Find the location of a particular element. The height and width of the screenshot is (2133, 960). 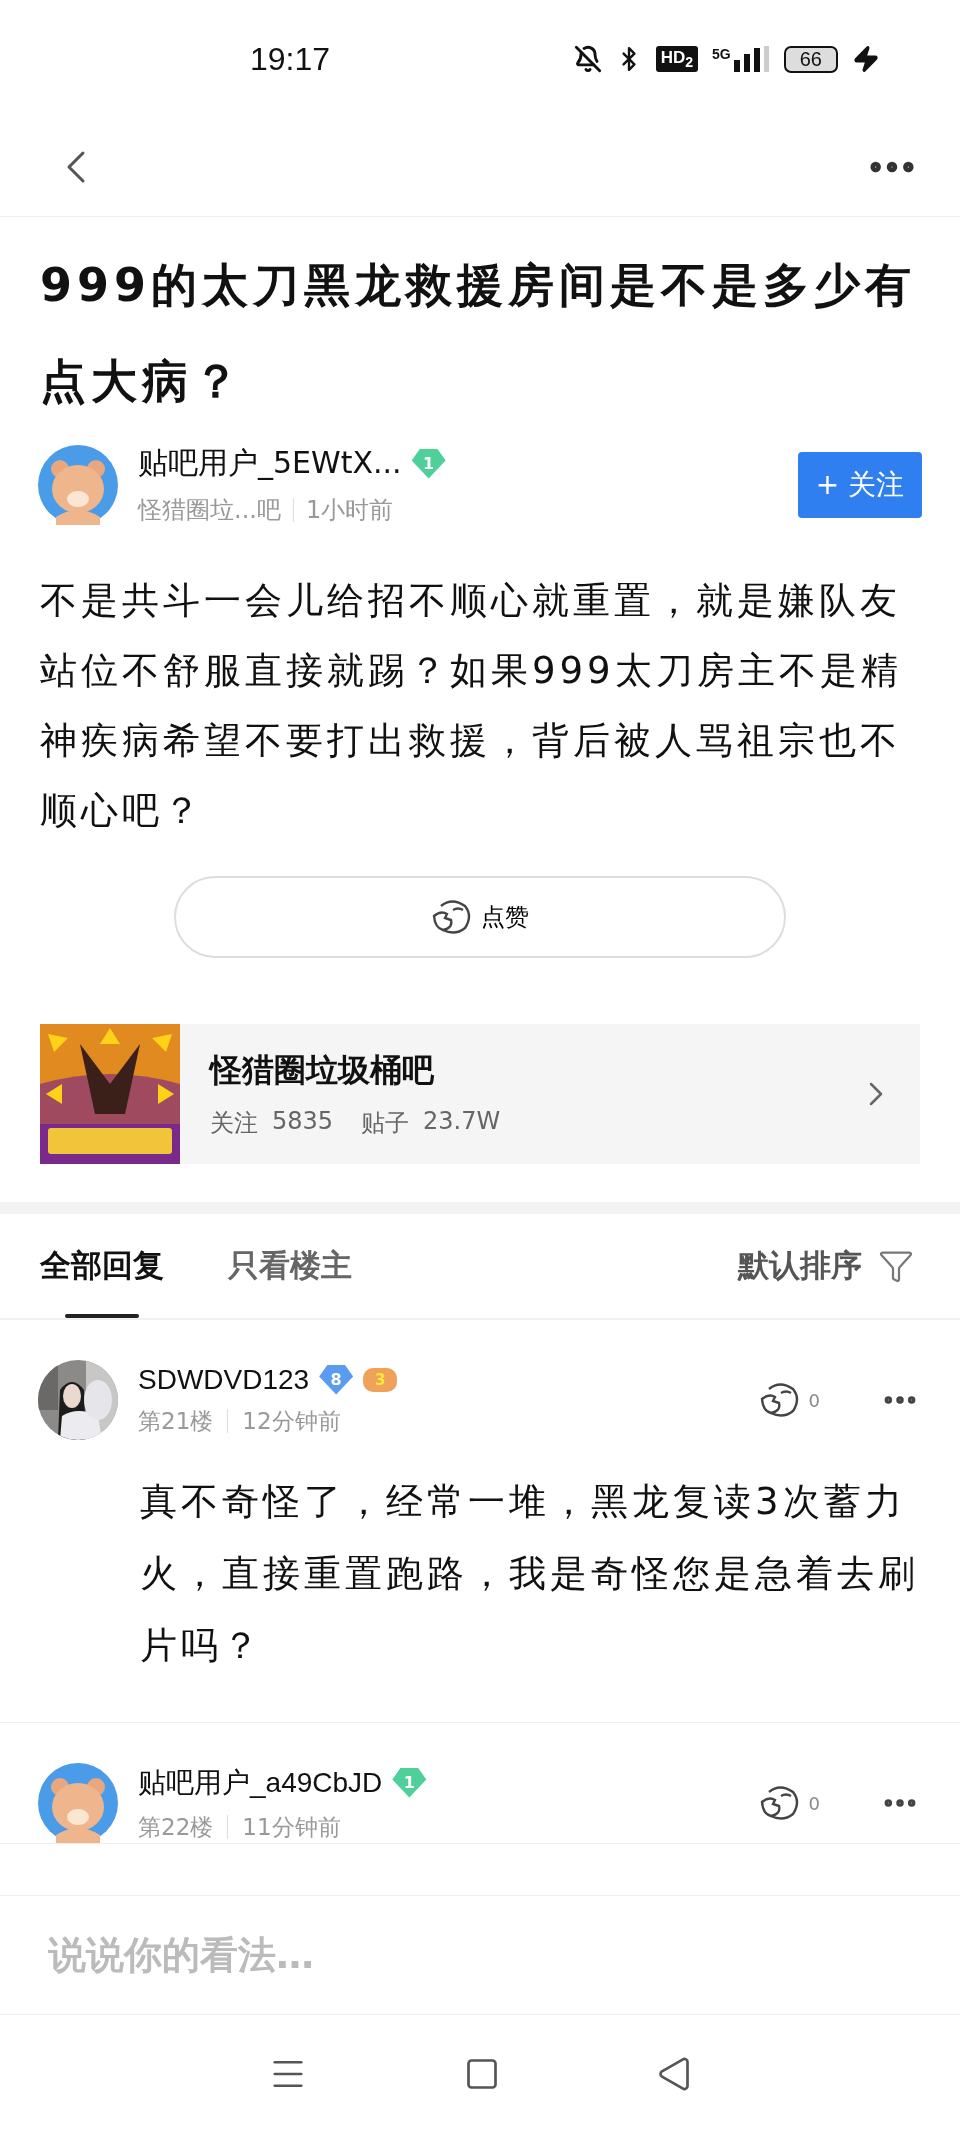

home-icon is located at coordinates (482, 2074).